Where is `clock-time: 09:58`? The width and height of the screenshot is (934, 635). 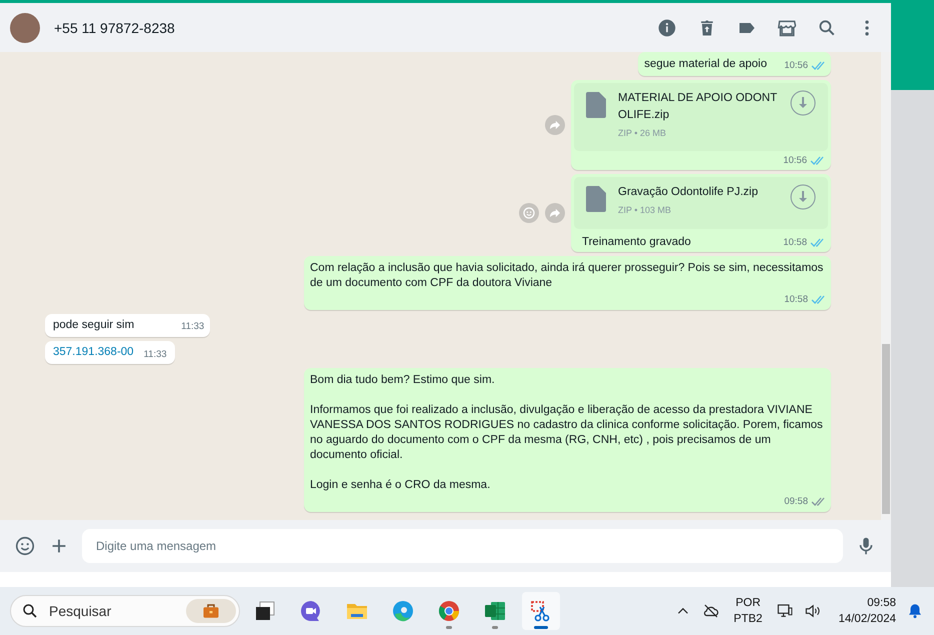 clock-time: 09:58 is located at coordinates (881, 603).